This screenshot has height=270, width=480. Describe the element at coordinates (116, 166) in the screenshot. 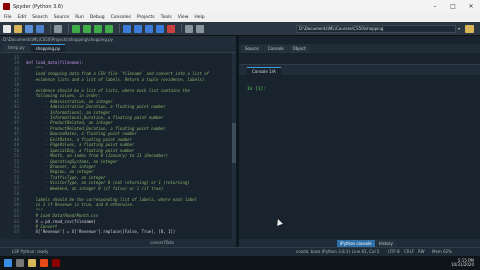

I see `code-line: 53 - Browser, an integer` at that location.